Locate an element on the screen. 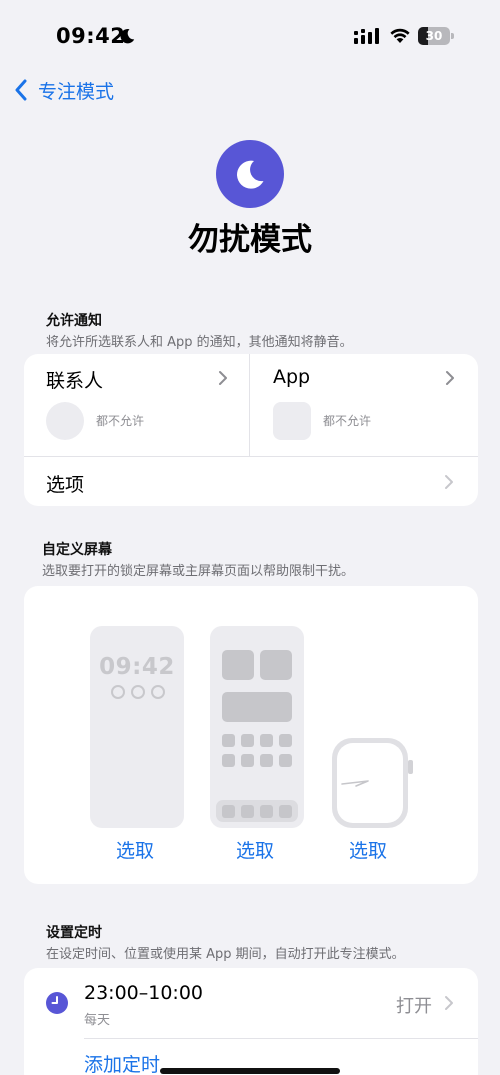 The width and height of the screenshot is (500, 1075). customize-screens-subtitle: 选取要打开的锁定屏幕或主屏幕页面以帮助限制干扰。 is located at coordinates (198, 571).